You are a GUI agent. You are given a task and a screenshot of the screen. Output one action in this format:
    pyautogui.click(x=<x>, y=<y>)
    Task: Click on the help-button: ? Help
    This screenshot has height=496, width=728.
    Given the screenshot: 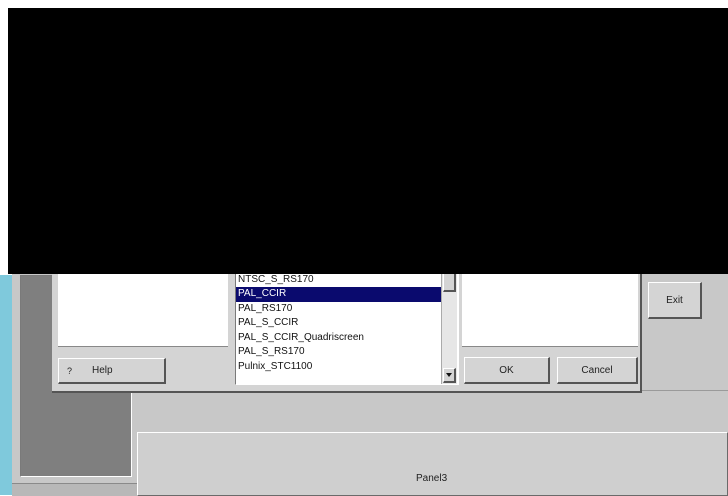 What is the action you would take?
    pyautogui.click(x=112, y=371)
    